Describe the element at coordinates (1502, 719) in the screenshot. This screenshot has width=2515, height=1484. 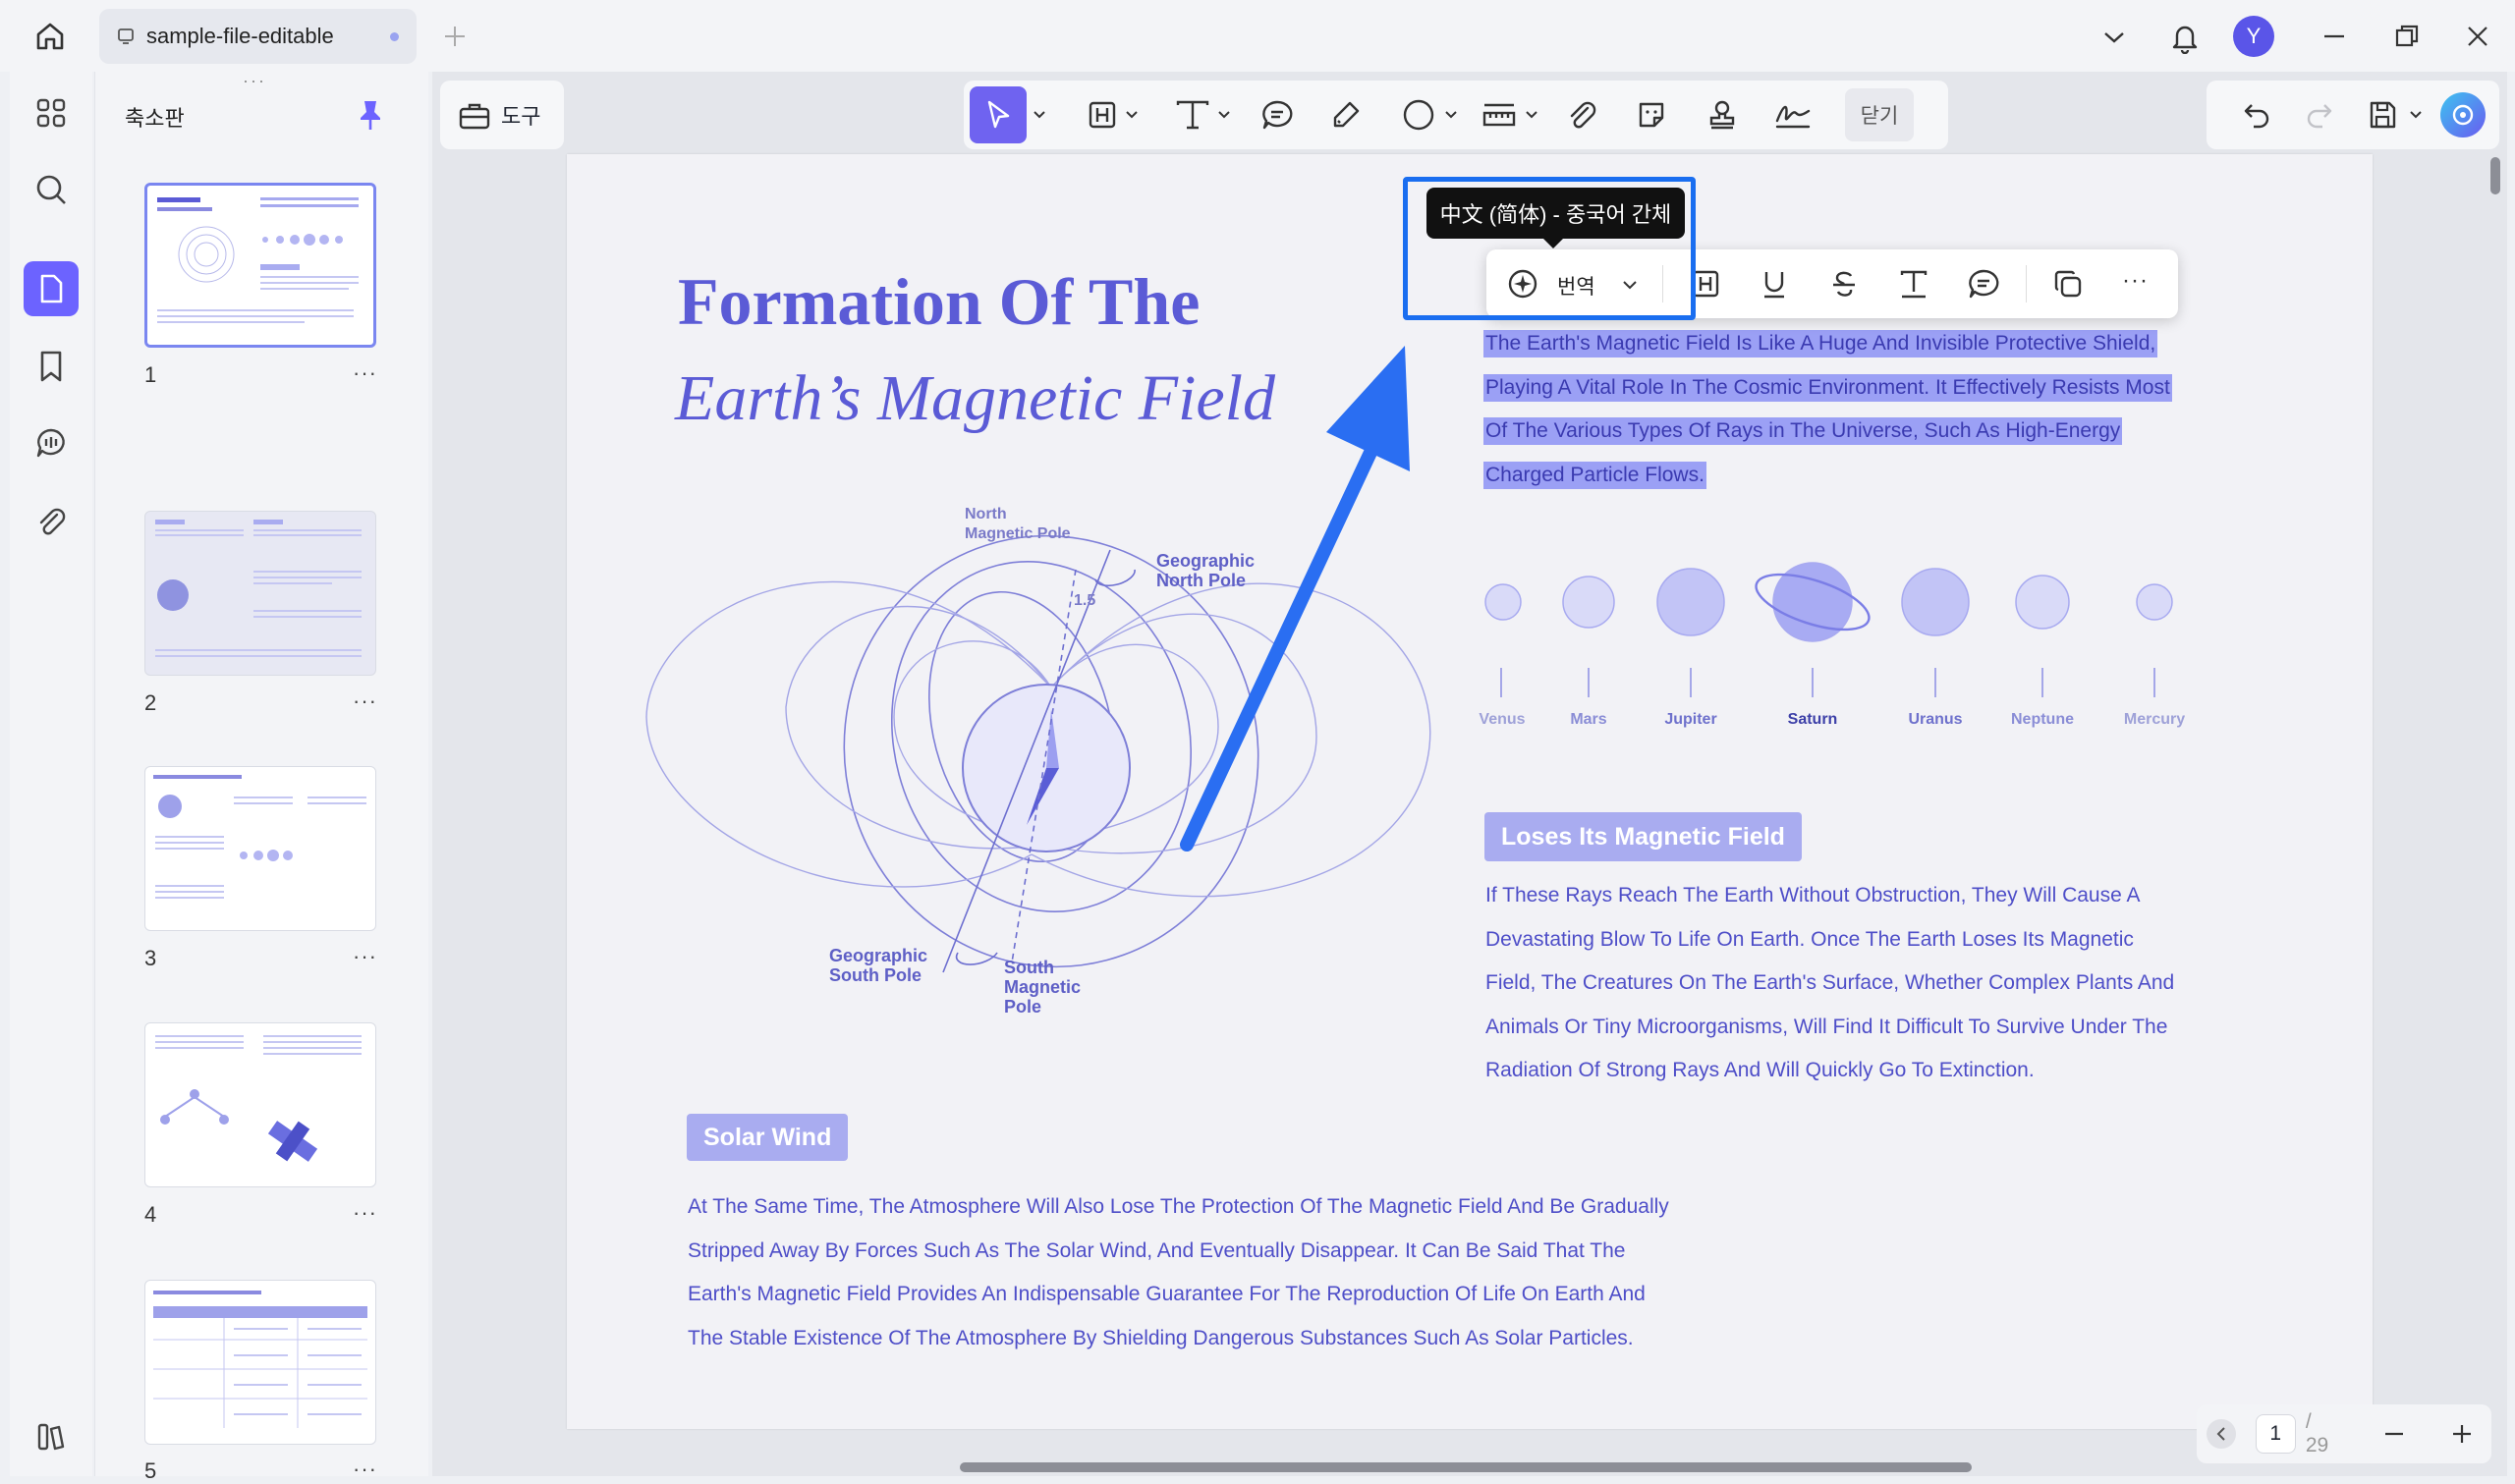
I see `planet-label: Venus` at that location.